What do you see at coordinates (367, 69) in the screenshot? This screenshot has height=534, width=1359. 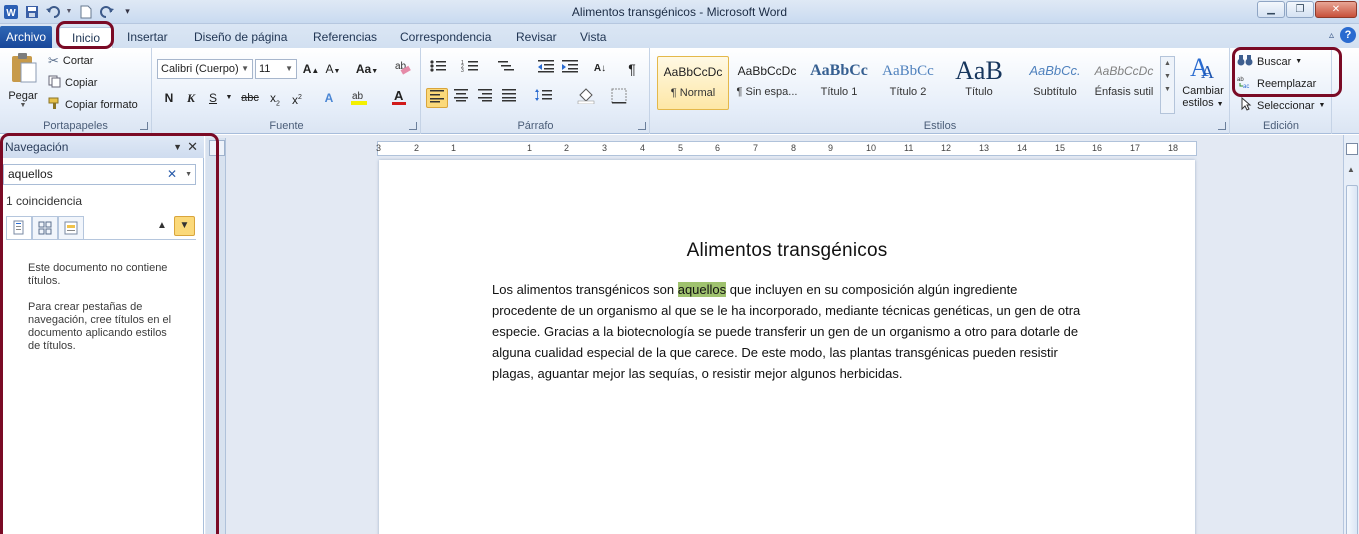 I see `change-case-button: Aa▼` at bounding box center [367, 69].